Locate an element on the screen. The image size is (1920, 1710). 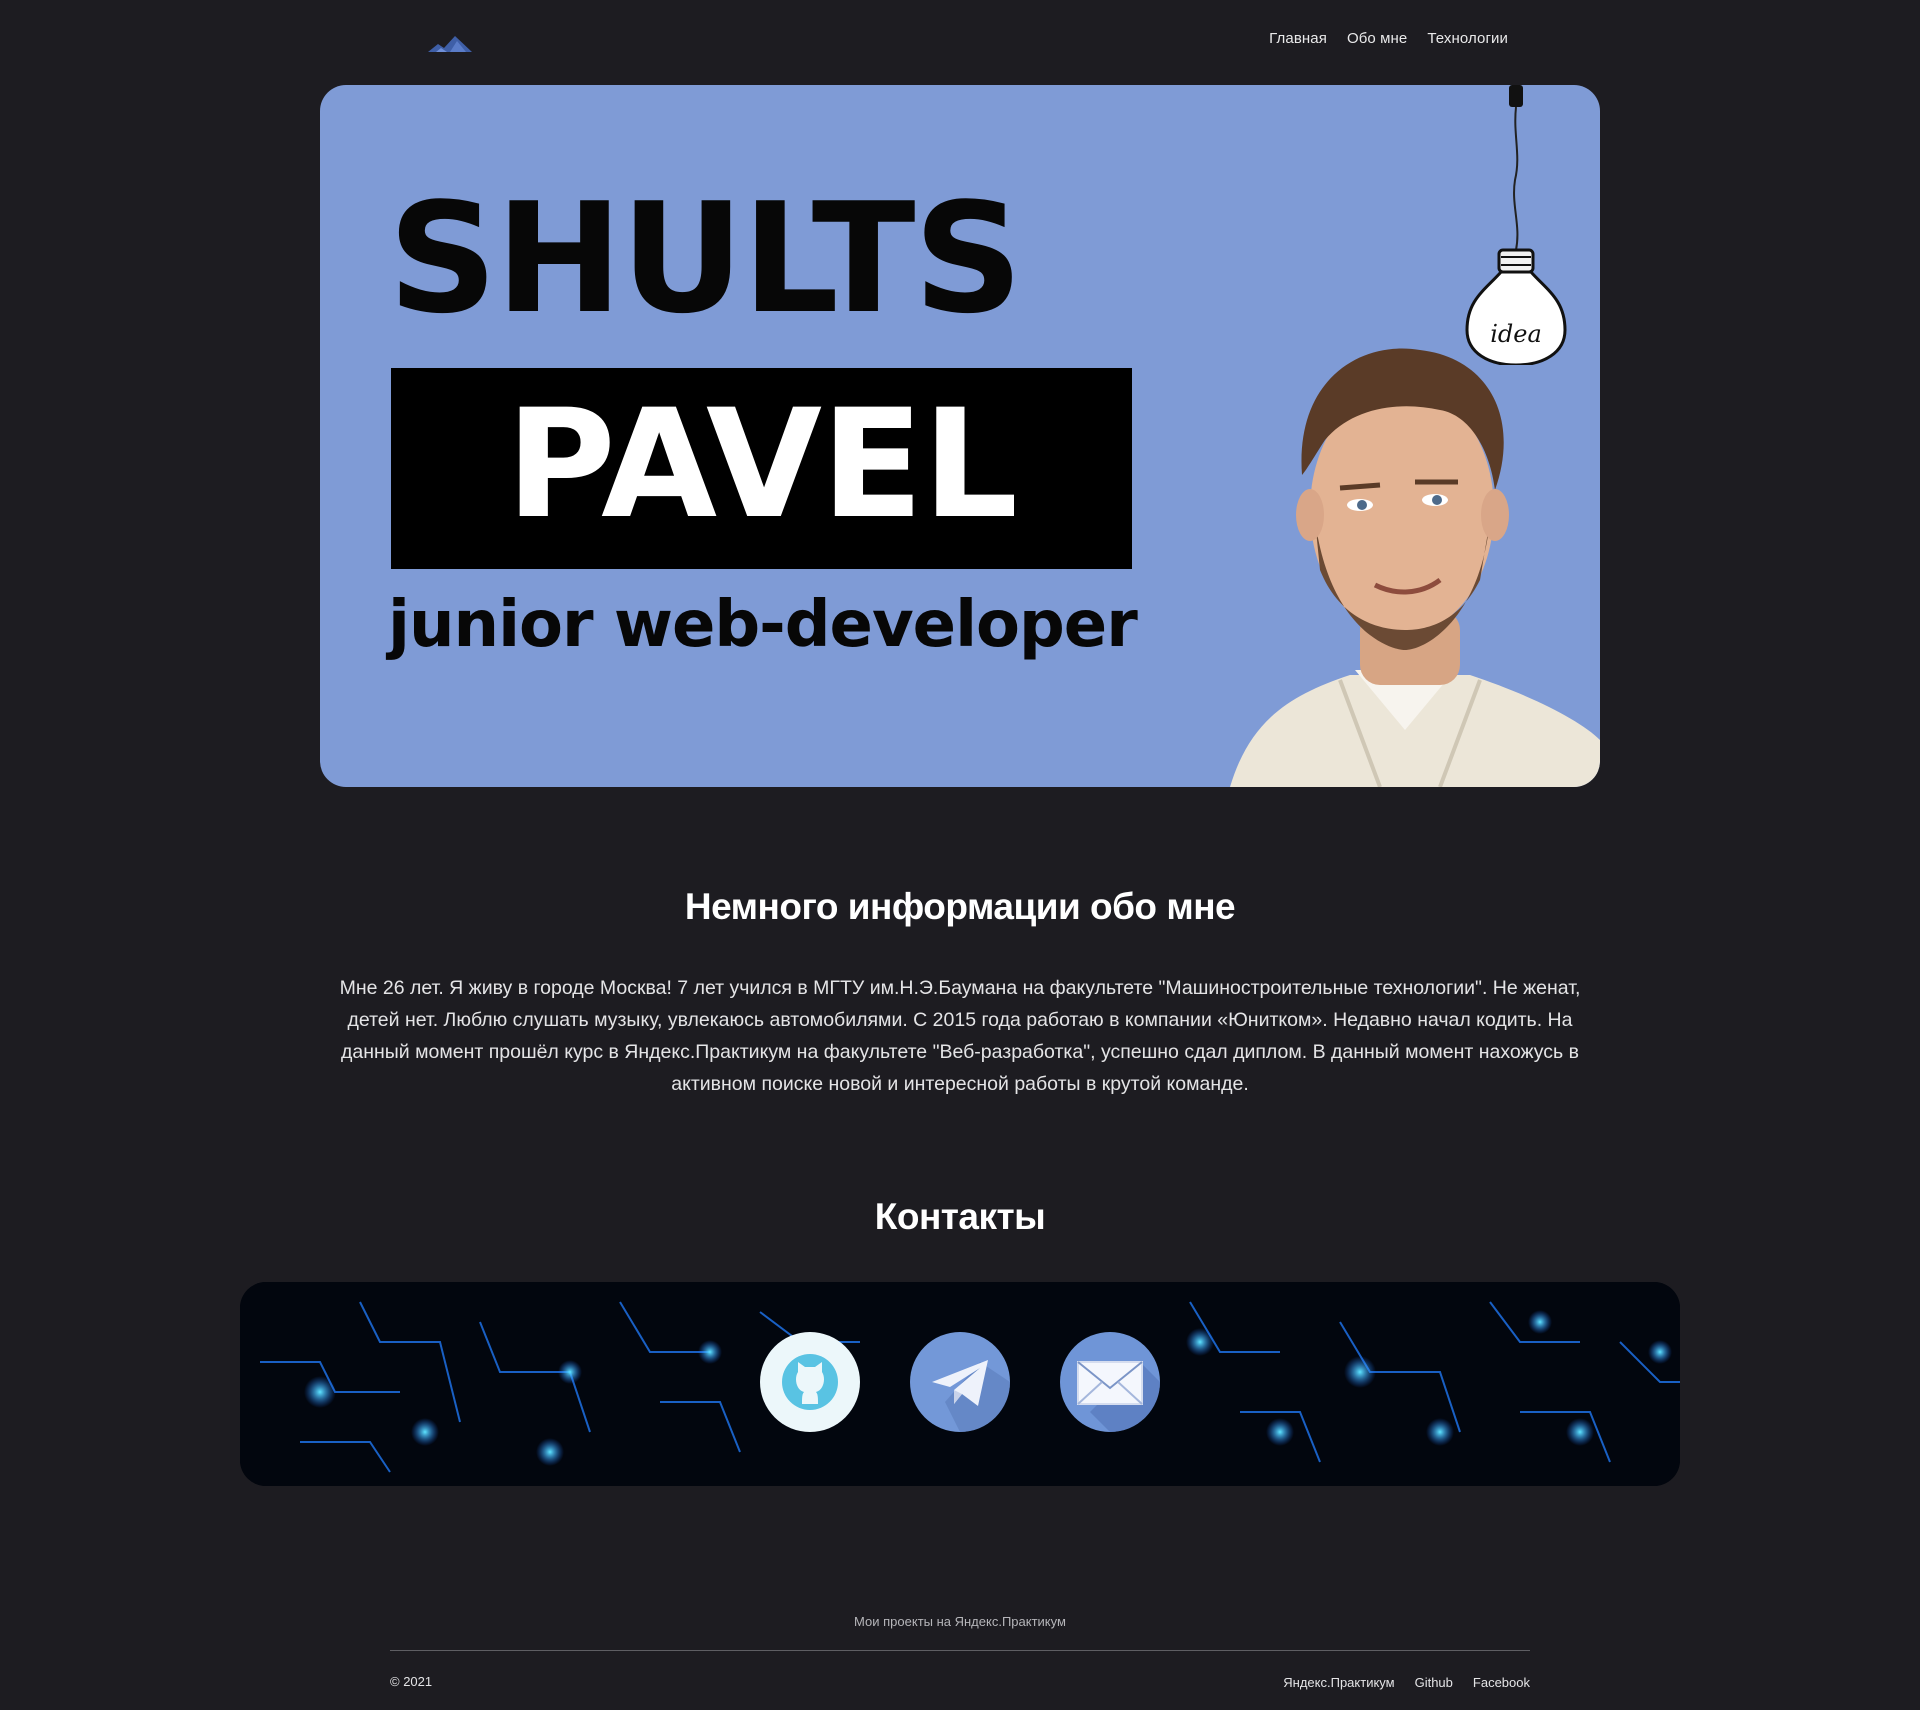
footer-caption: Мои проекты на Яндекс.Практикум is located at coordinates (960, 1621).